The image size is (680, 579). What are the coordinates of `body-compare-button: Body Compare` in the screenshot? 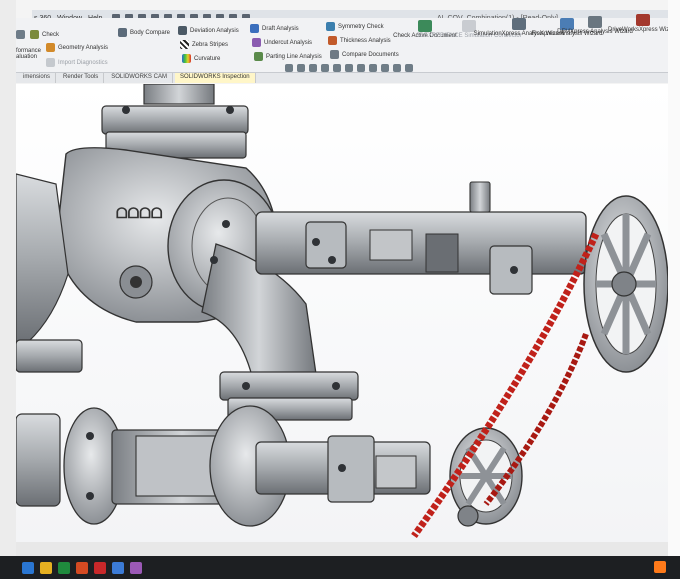 It's located at (144, 32).